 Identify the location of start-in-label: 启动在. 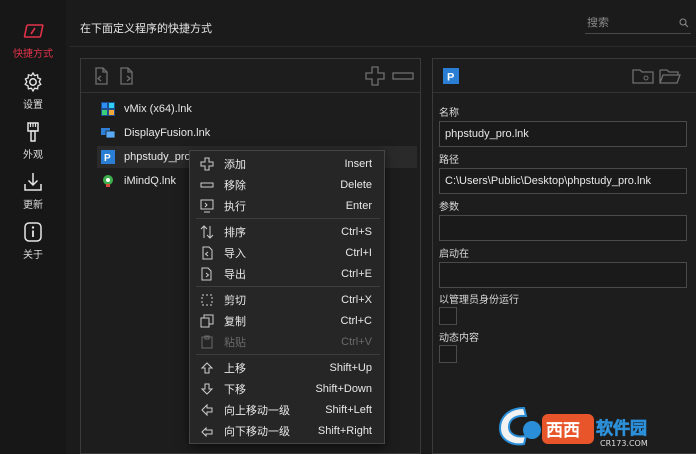
(454, 254).